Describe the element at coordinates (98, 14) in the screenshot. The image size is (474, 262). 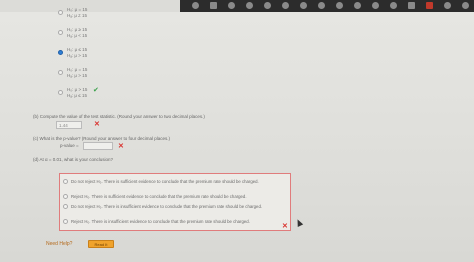
I see `hypothesis-option: H₀: μ = 15 Hₐ: μ ≠ 15` at that location.